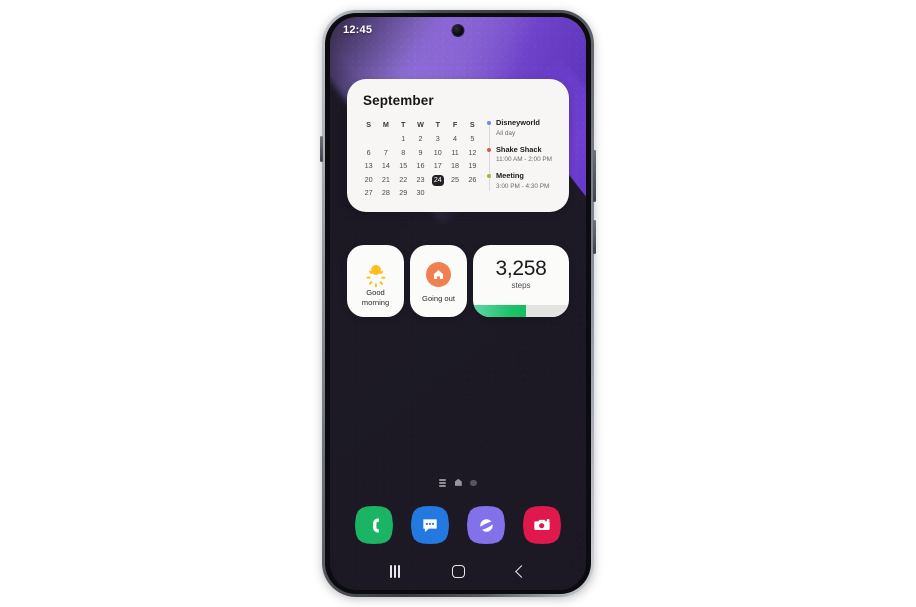 Image resolution: width=916 pixels, height=607 pixels. Describe the element at coordinates (443, 483) in the screenshot. I see `page-indicator-app-list-icon` at that location.